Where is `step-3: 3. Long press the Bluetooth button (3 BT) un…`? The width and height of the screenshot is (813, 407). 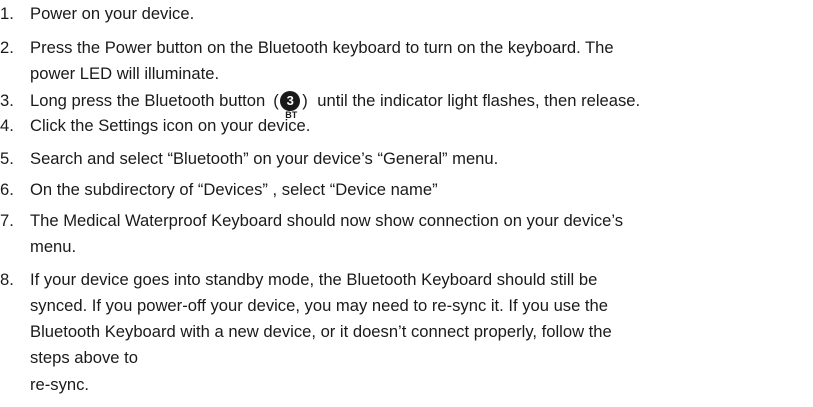 step-3: 3. Long press the Bluetooth button (3 BT) un… is located at coordinates (320, 105).